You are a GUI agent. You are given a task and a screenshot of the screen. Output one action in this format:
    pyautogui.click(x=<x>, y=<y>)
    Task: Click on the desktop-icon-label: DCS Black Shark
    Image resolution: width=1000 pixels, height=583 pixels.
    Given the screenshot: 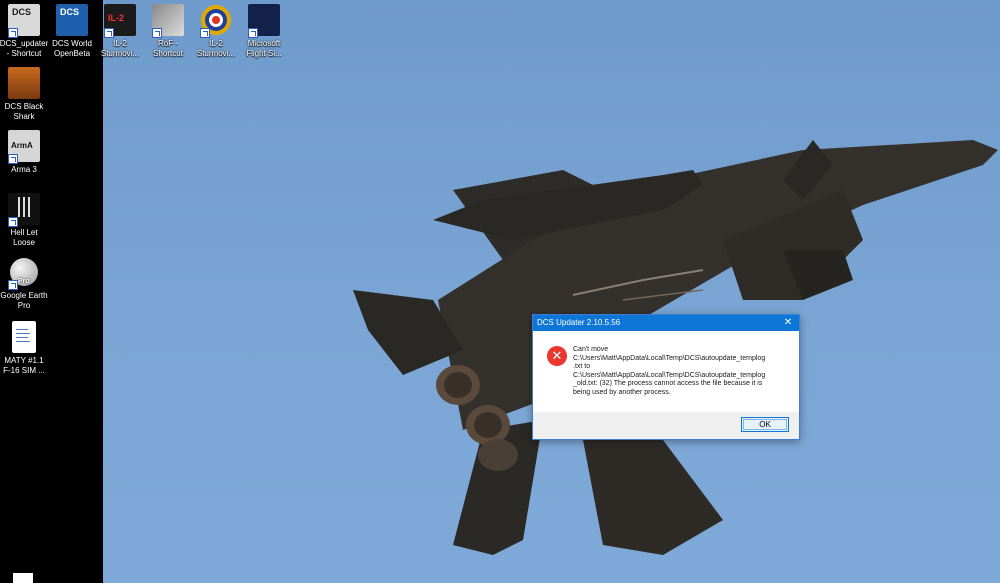 What is the action you would take?
    pyautogui.click(x=24, y=111)
    